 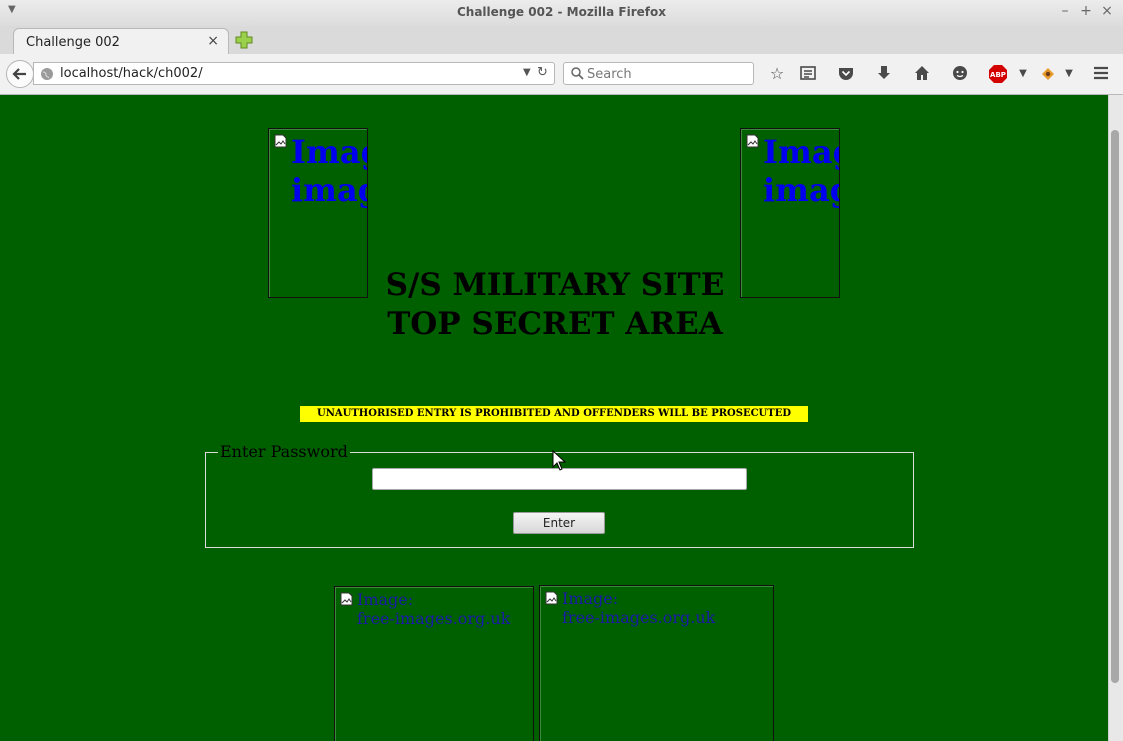 I want to click on adblock-icon: ABP, so click(x=998, y=74).